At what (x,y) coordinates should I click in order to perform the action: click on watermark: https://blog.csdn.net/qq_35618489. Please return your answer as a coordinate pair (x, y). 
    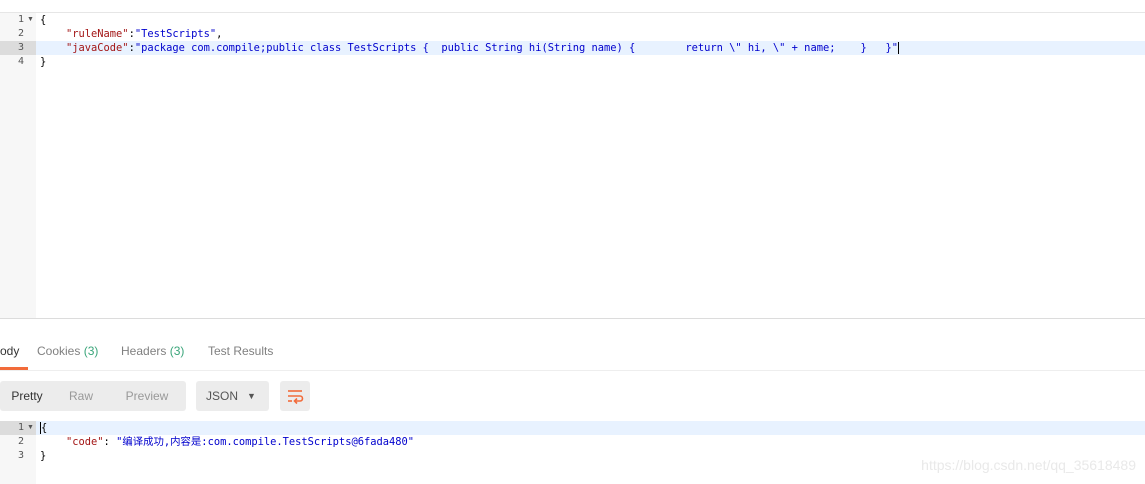
    Looking at the image, I should click on (1028, 465).